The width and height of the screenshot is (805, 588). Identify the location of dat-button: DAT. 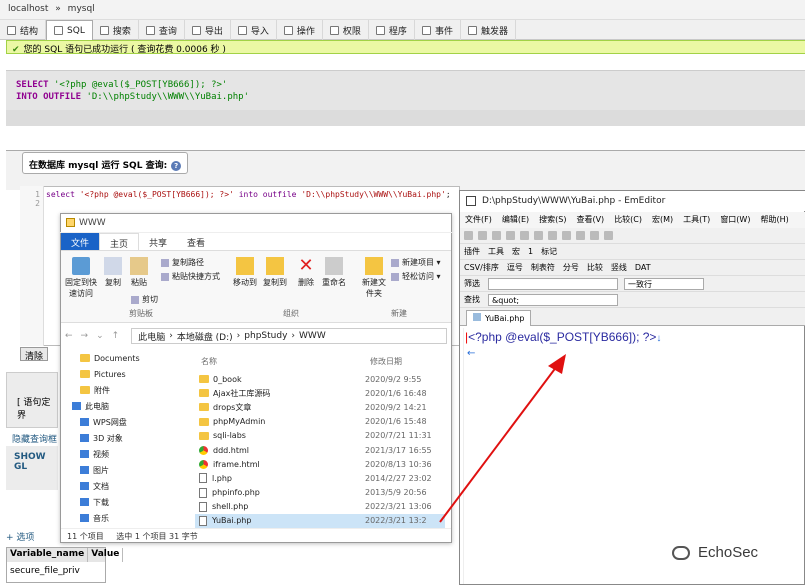
(643, 267).